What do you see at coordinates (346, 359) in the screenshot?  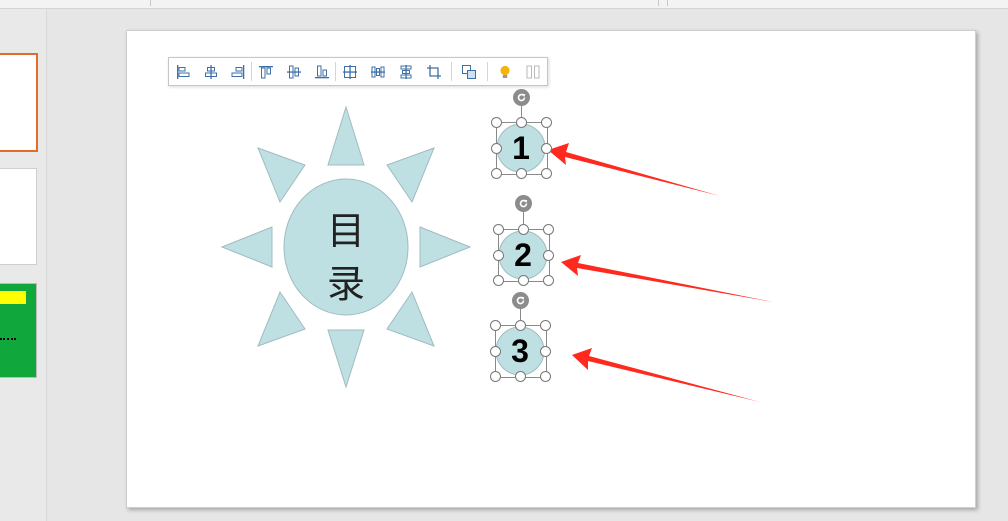 I see `sun-ray-bottom` at bounding box center [346, 359].